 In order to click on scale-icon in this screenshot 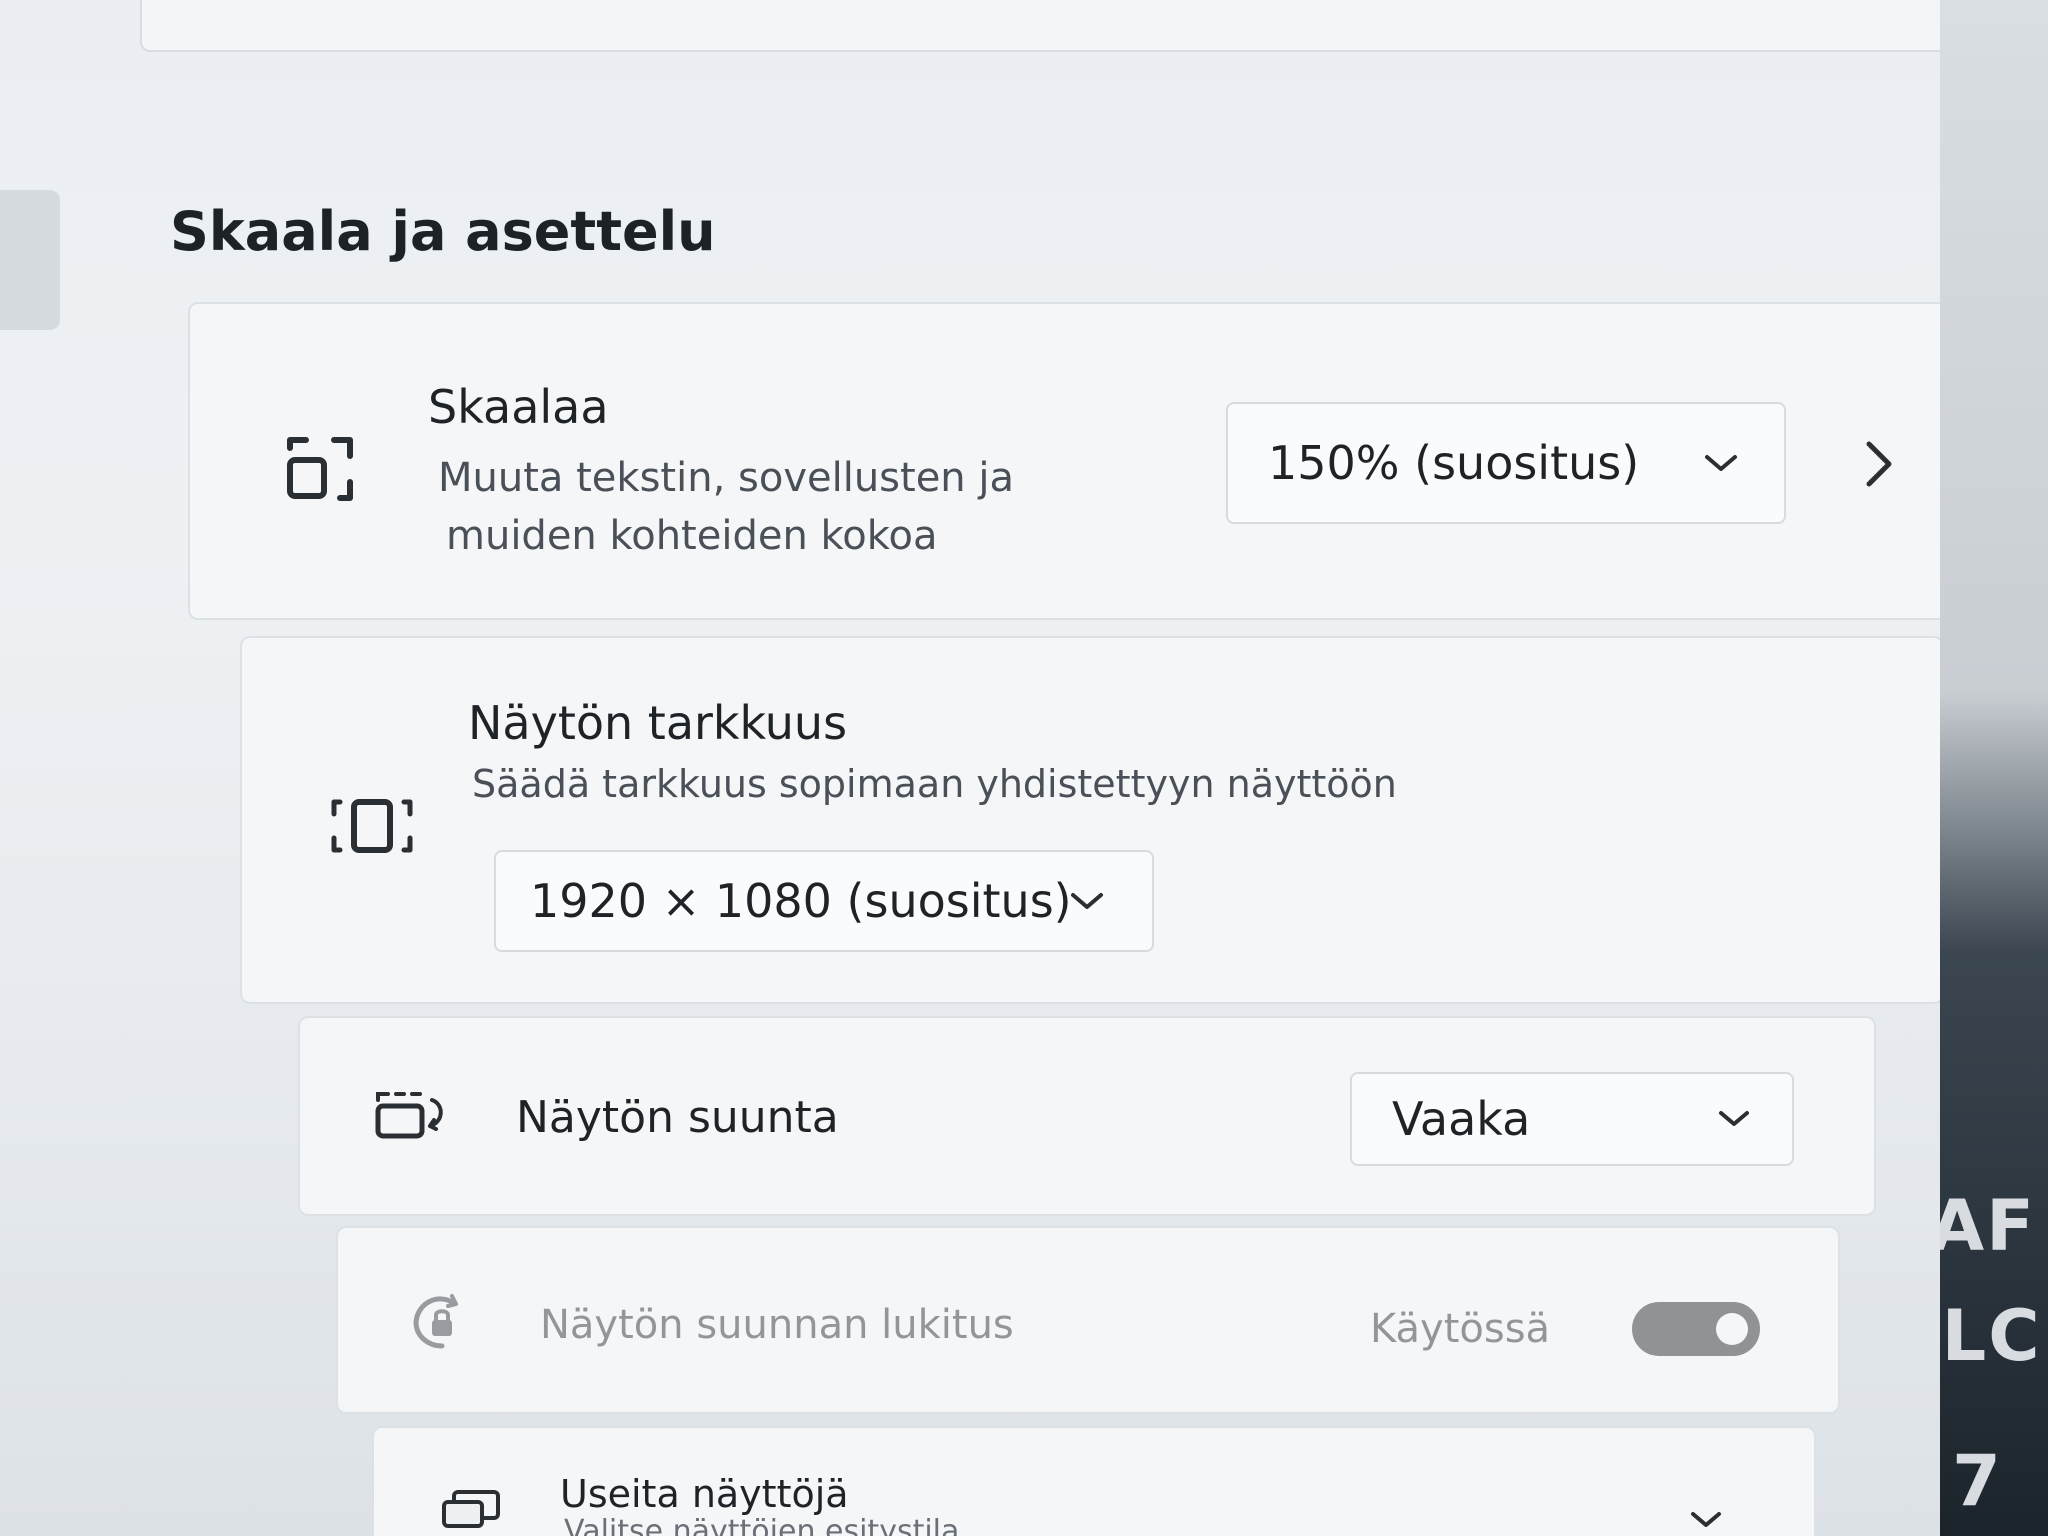, I will do `click(320, 469)`.